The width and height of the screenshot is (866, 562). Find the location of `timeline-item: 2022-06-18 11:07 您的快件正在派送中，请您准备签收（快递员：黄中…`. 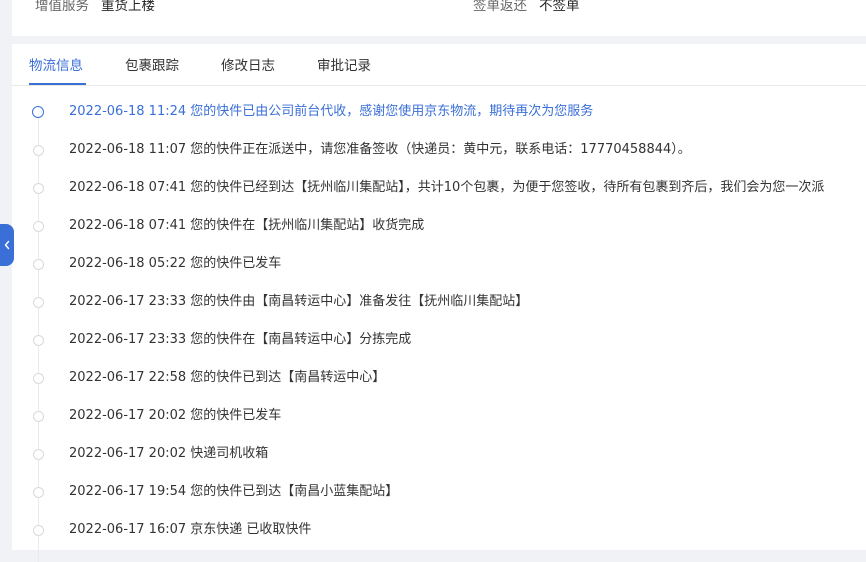

timeline-item: 2022-06-18 11:07 您的快件正在派送中，请您准备签收（快递员：黄中… is located at coordinates (439, 152).